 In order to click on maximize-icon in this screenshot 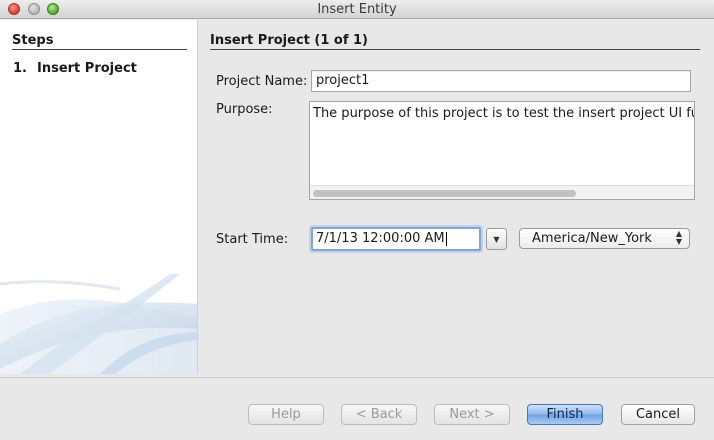, I will do `click(53, 9)`.